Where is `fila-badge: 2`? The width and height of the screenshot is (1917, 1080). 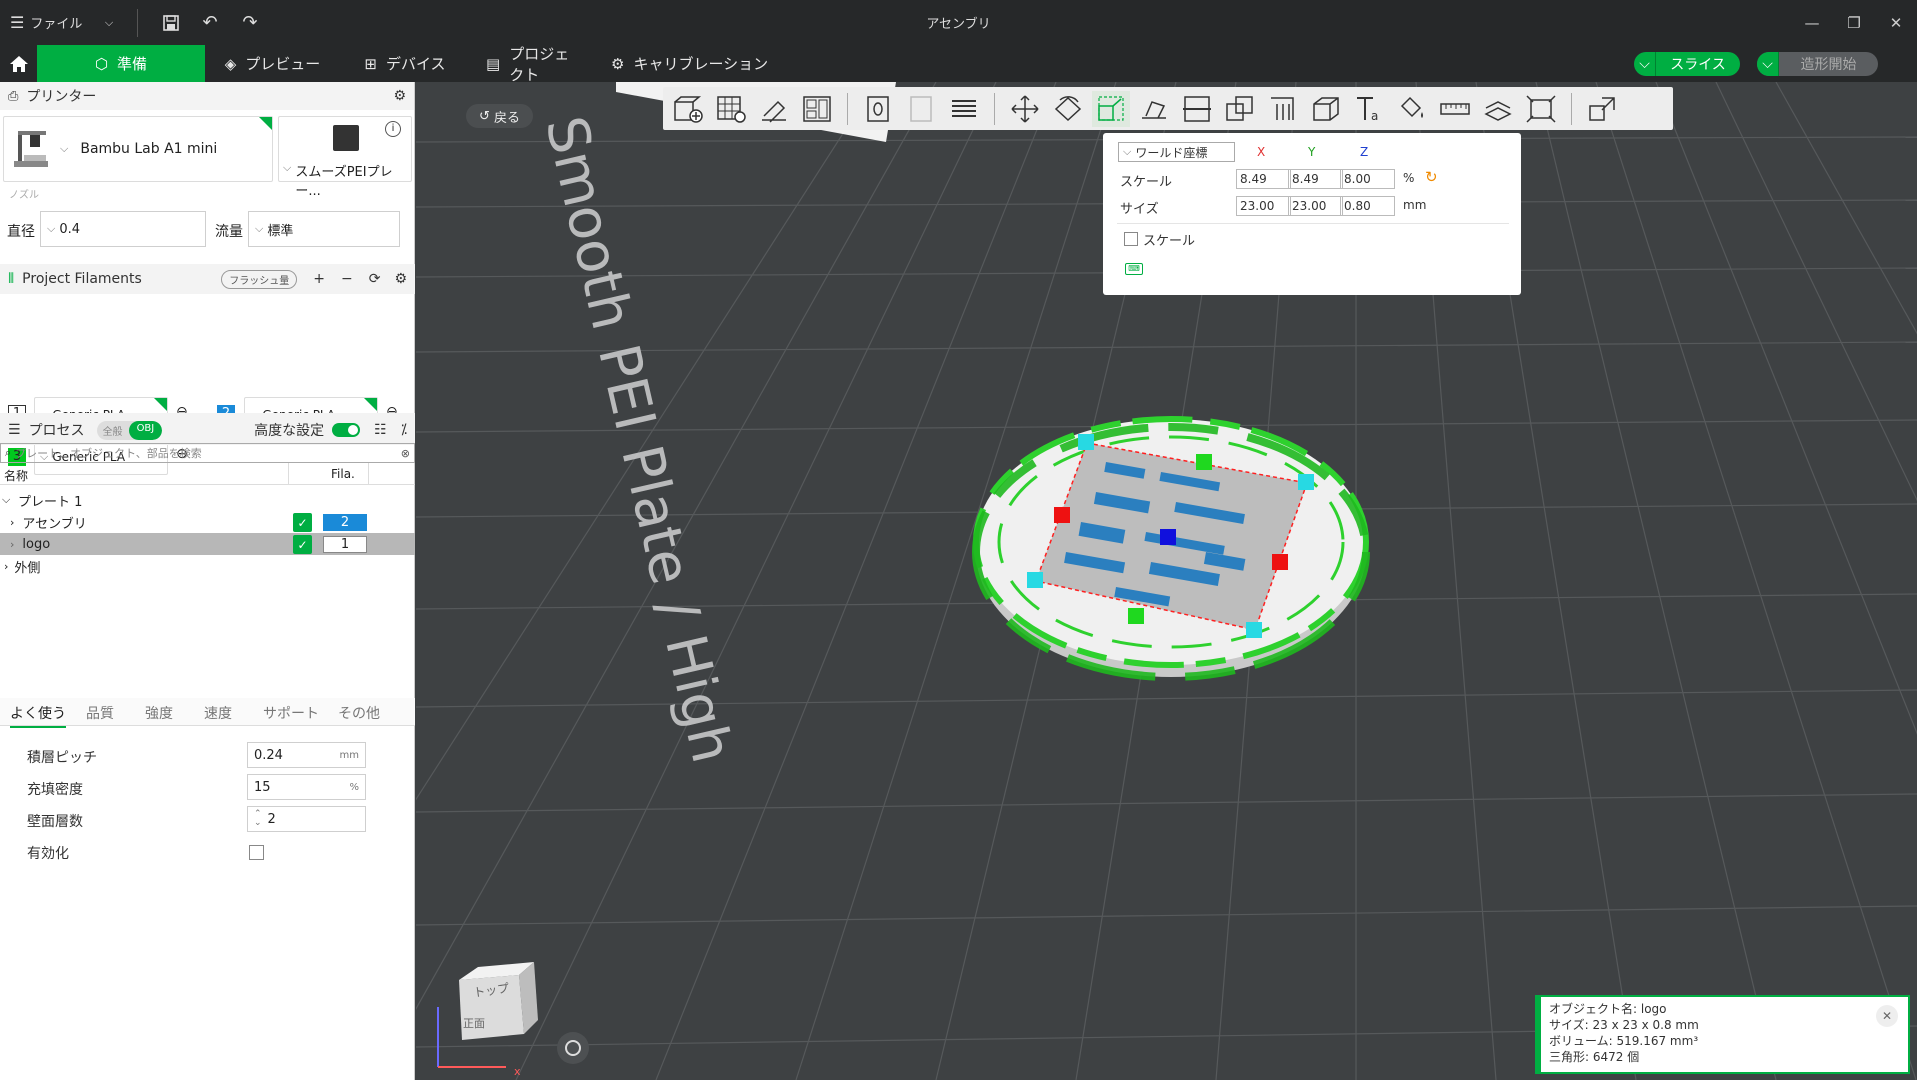
fila-badge: 2 is located at coordinates (345, 522).